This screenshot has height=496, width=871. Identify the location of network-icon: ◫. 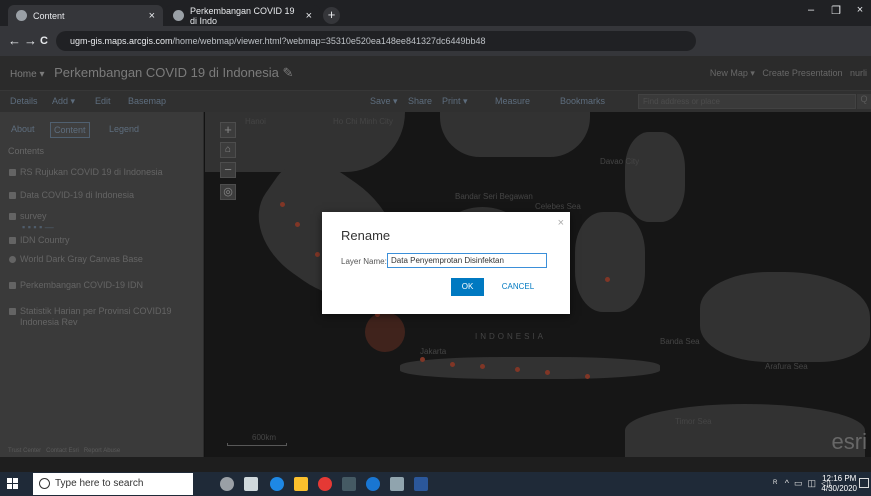
(812, 483).